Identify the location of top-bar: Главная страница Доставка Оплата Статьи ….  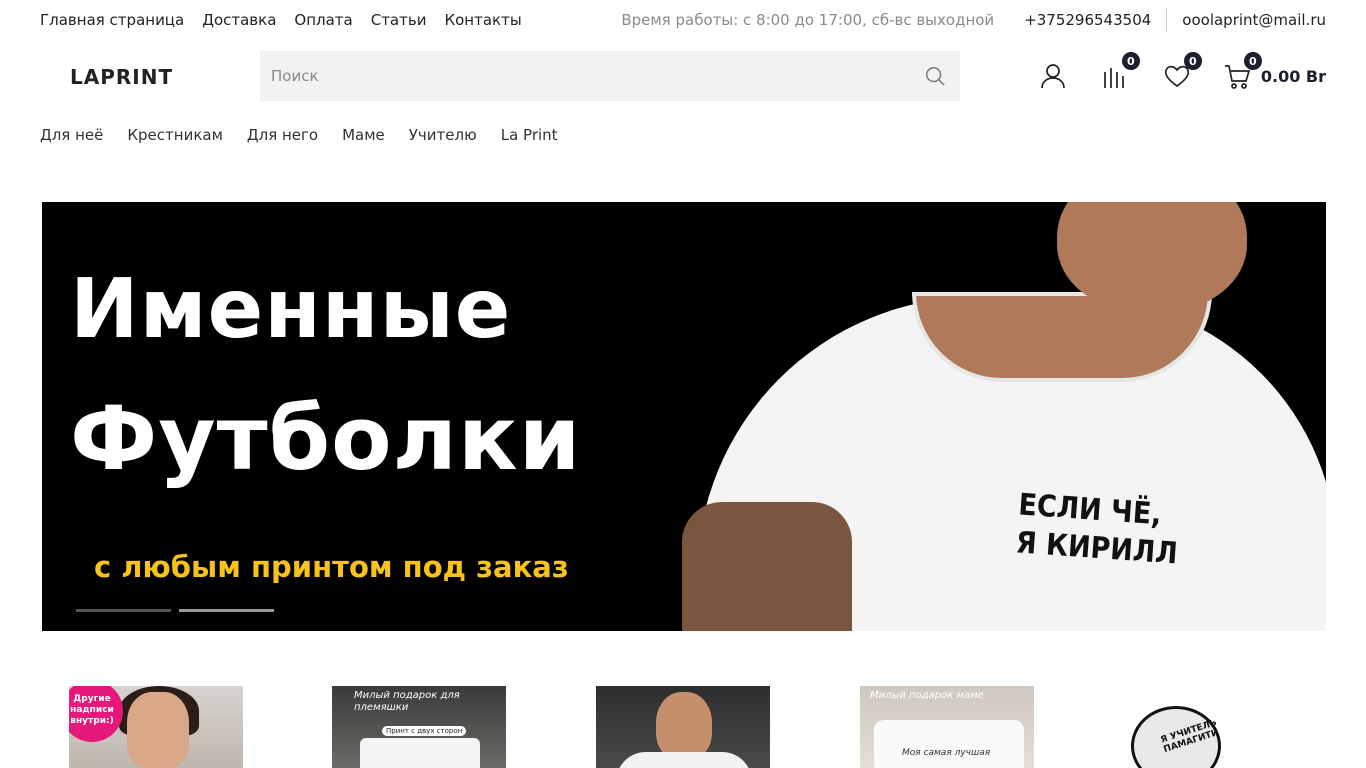
(683, 20).